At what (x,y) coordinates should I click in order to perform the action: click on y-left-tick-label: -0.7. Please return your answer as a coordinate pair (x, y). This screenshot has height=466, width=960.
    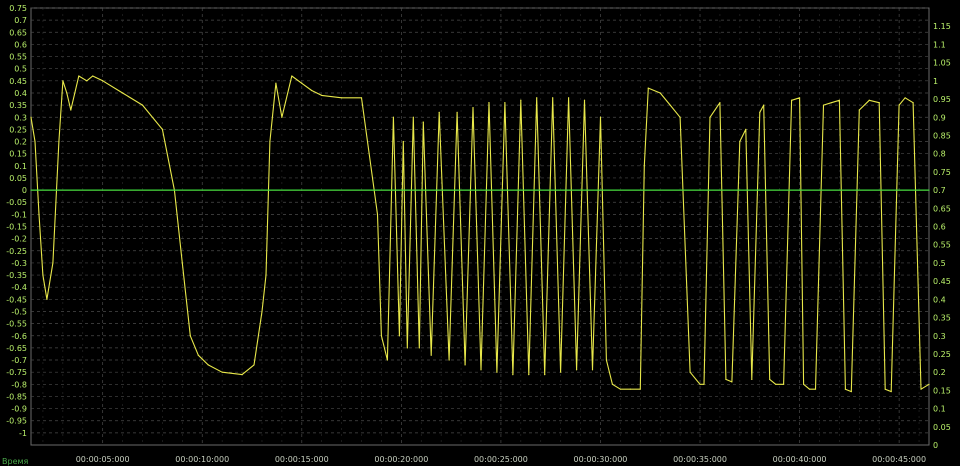
    Looking at the image, I should click on (19, 360).